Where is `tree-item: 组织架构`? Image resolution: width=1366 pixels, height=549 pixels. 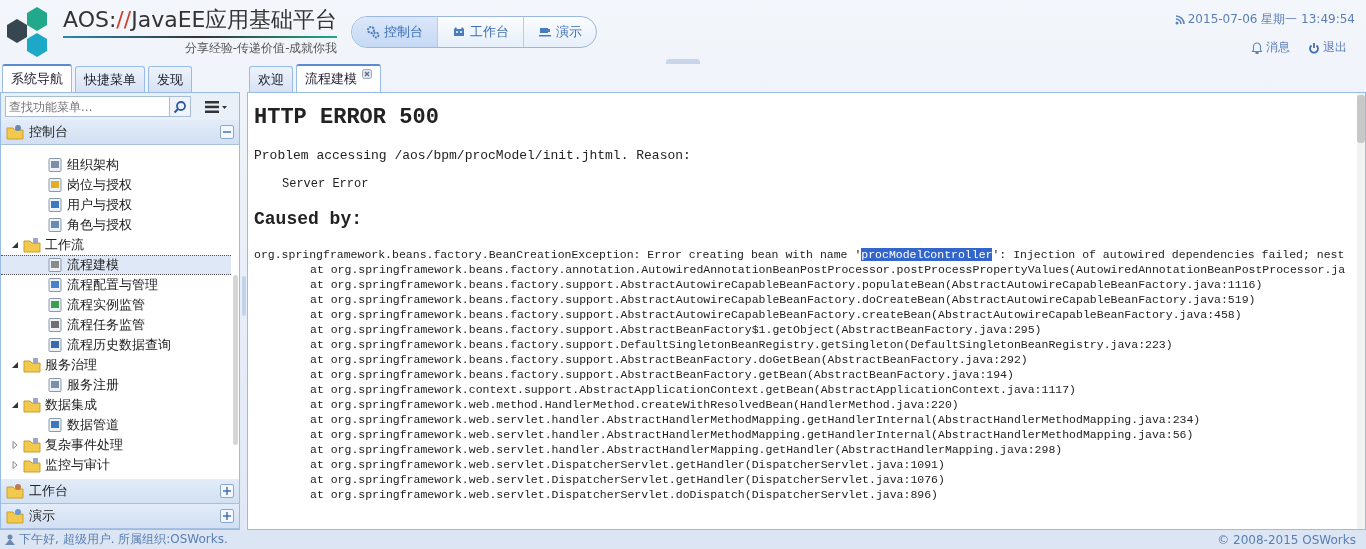 tree-item: 组织架构 is located at coordinates (120, 165).